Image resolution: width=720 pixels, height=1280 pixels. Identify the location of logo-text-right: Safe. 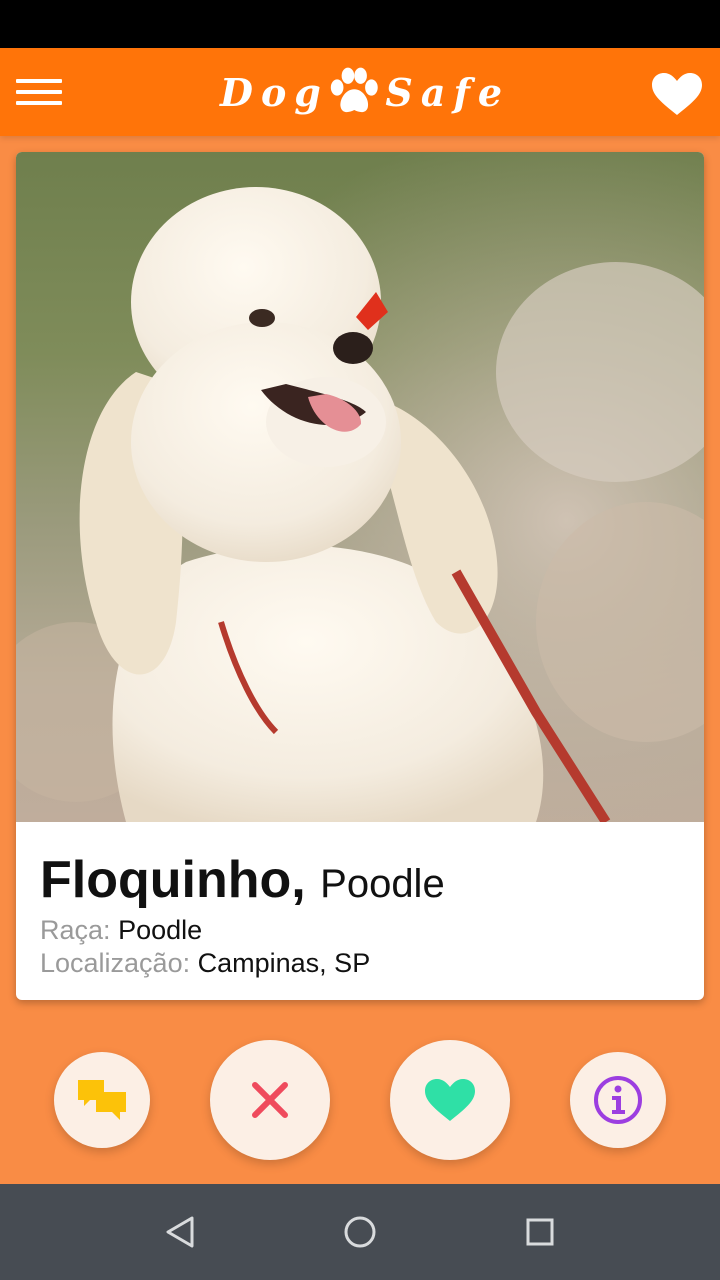
(447, 92).